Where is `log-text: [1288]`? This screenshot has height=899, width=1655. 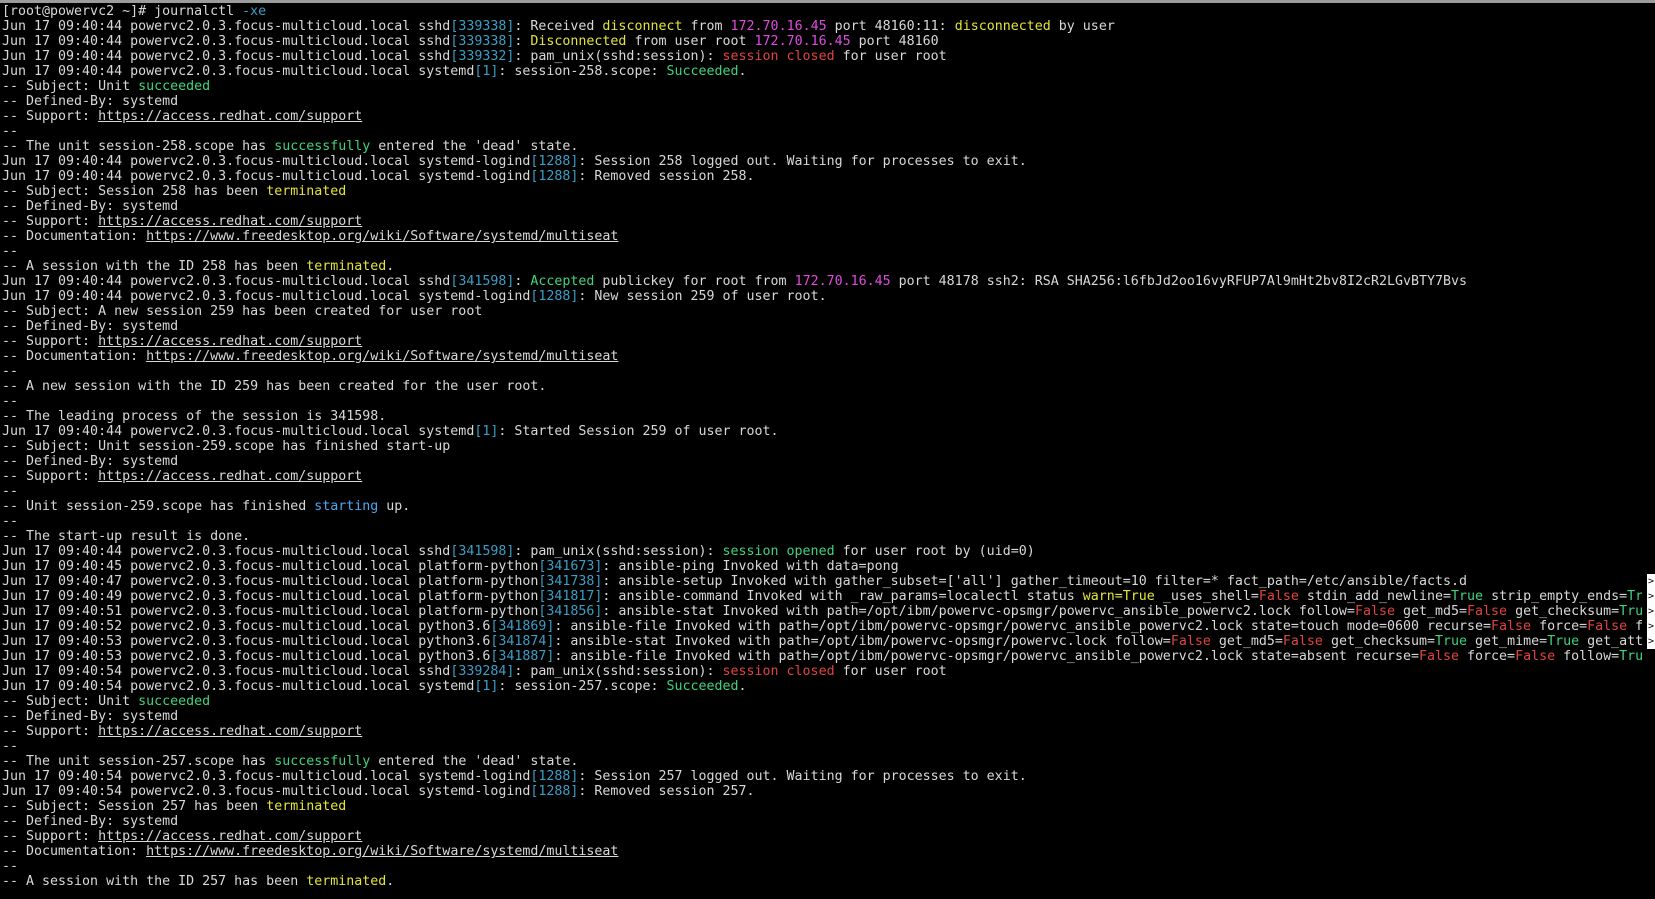
log-text: [1288] is located at coordinates (554, 296).